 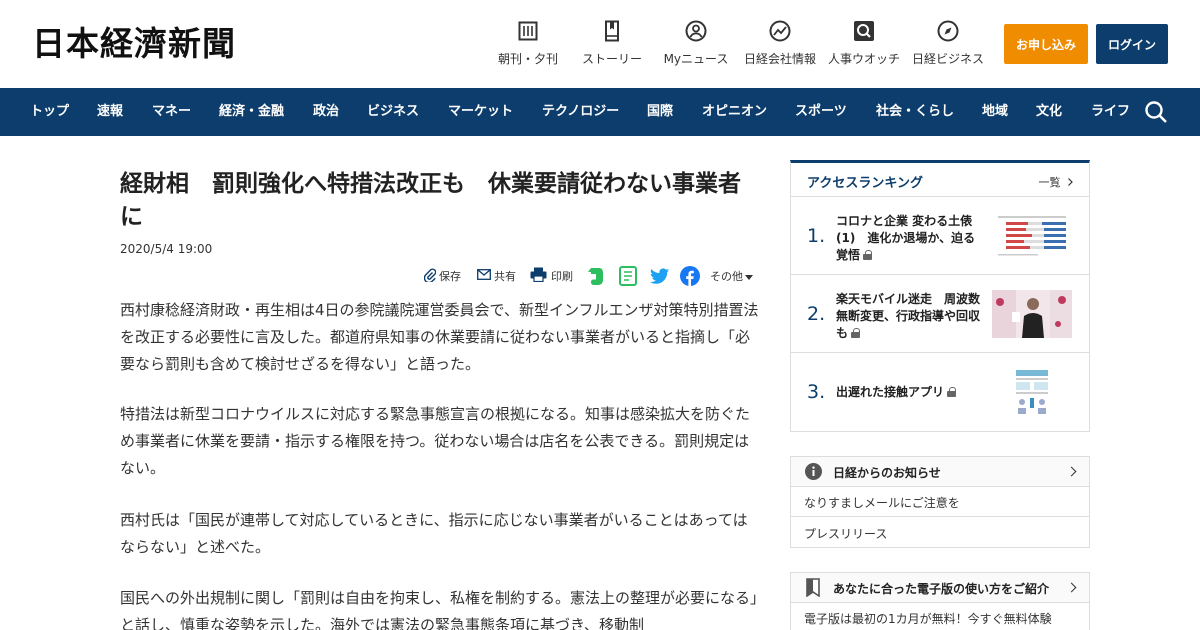 What do you see at coordinates (612, 43) in the screenshot?
I see `nav-story: ストーリー` at bounding box center [612, 43].